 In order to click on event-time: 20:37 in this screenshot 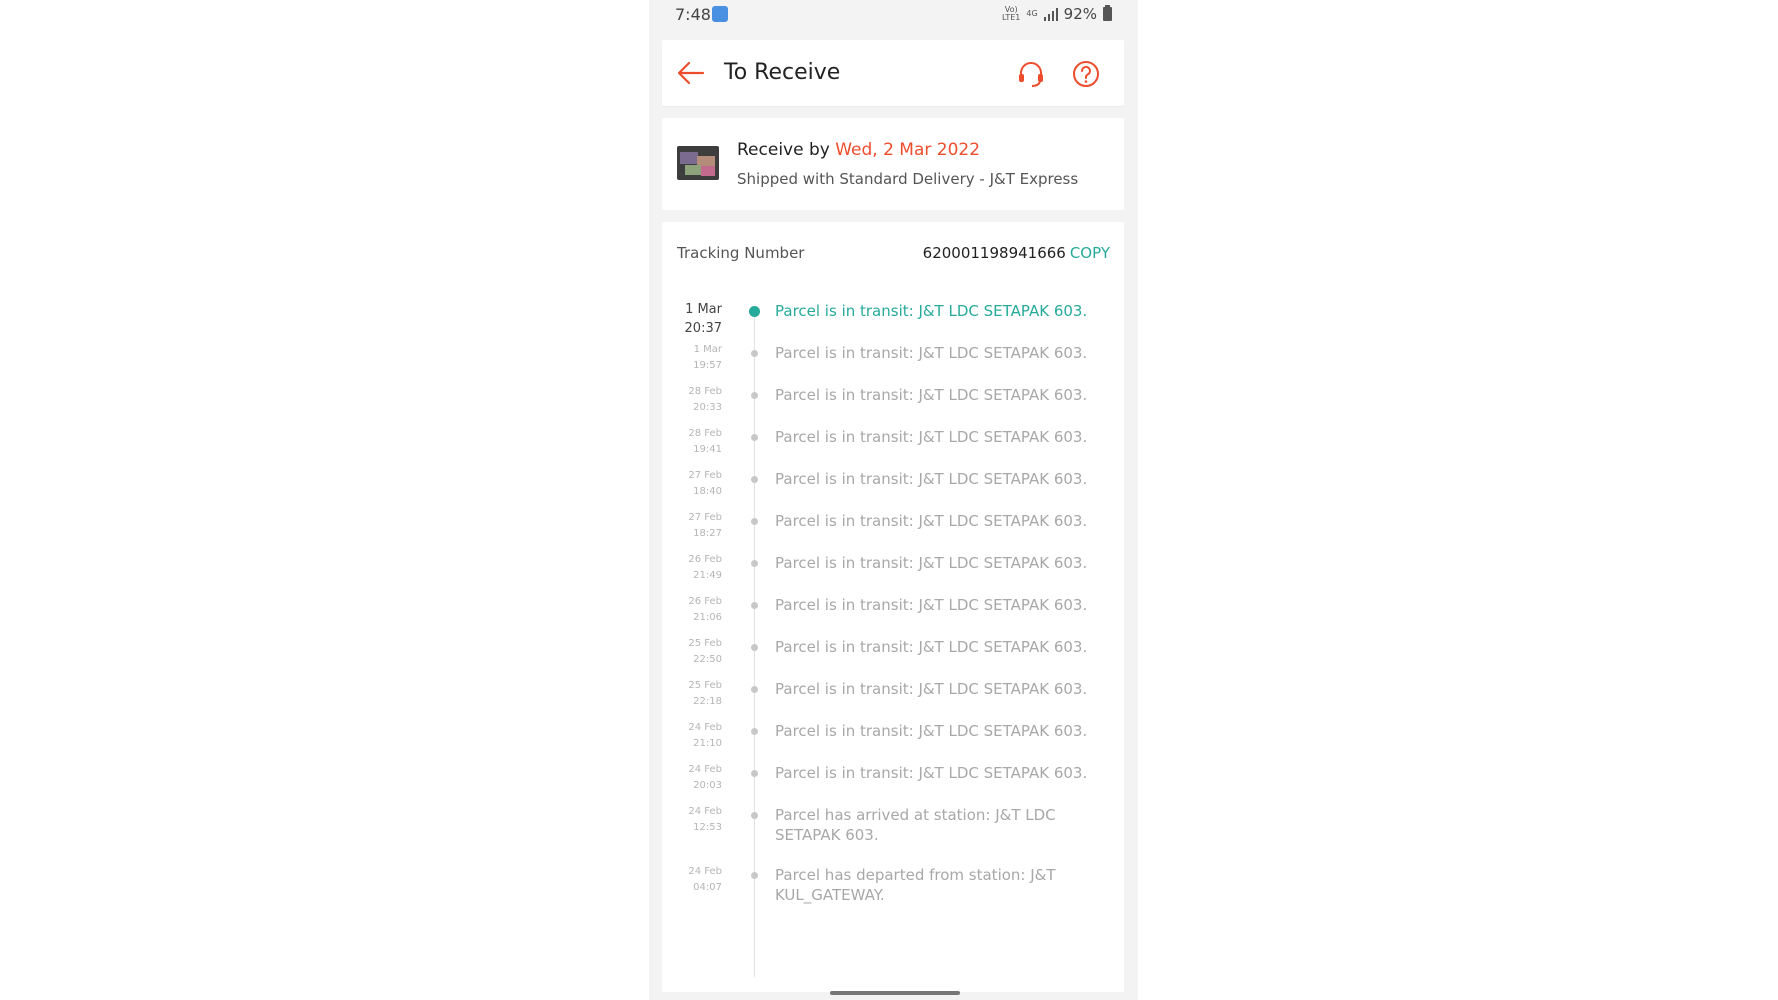, I will do `click(703, 328)`.